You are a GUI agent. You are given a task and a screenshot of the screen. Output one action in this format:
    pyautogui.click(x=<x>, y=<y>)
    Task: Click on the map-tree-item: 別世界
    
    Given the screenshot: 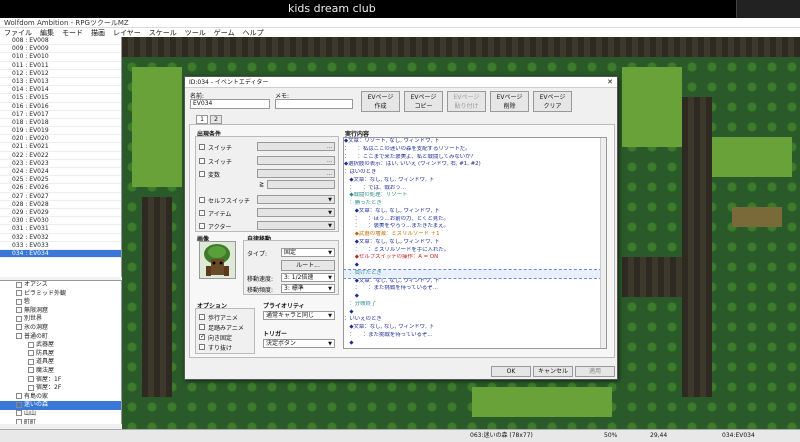 What is the action you would take?
    pyautogui.click(x=60, y=319)
    